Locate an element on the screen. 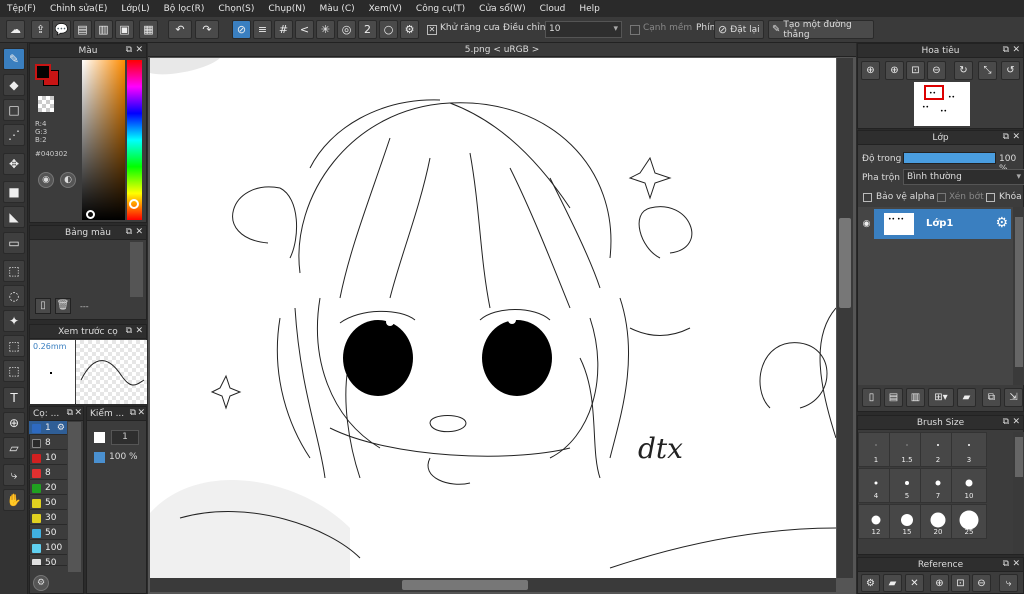 This screenshot has height=594, width=1024. new-layer-8bit-icon: ▤ is located at coordinates (893, 397).